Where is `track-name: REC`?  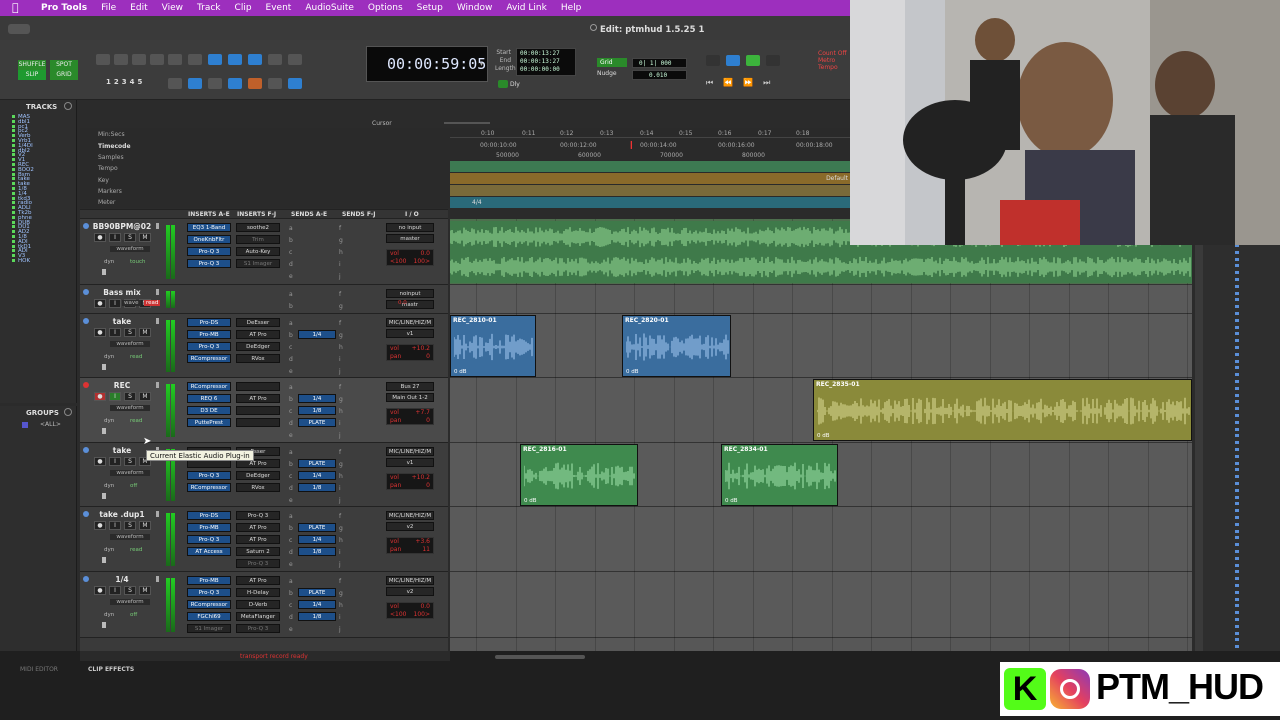
track-name: REC is located at coordinates (122, 385).